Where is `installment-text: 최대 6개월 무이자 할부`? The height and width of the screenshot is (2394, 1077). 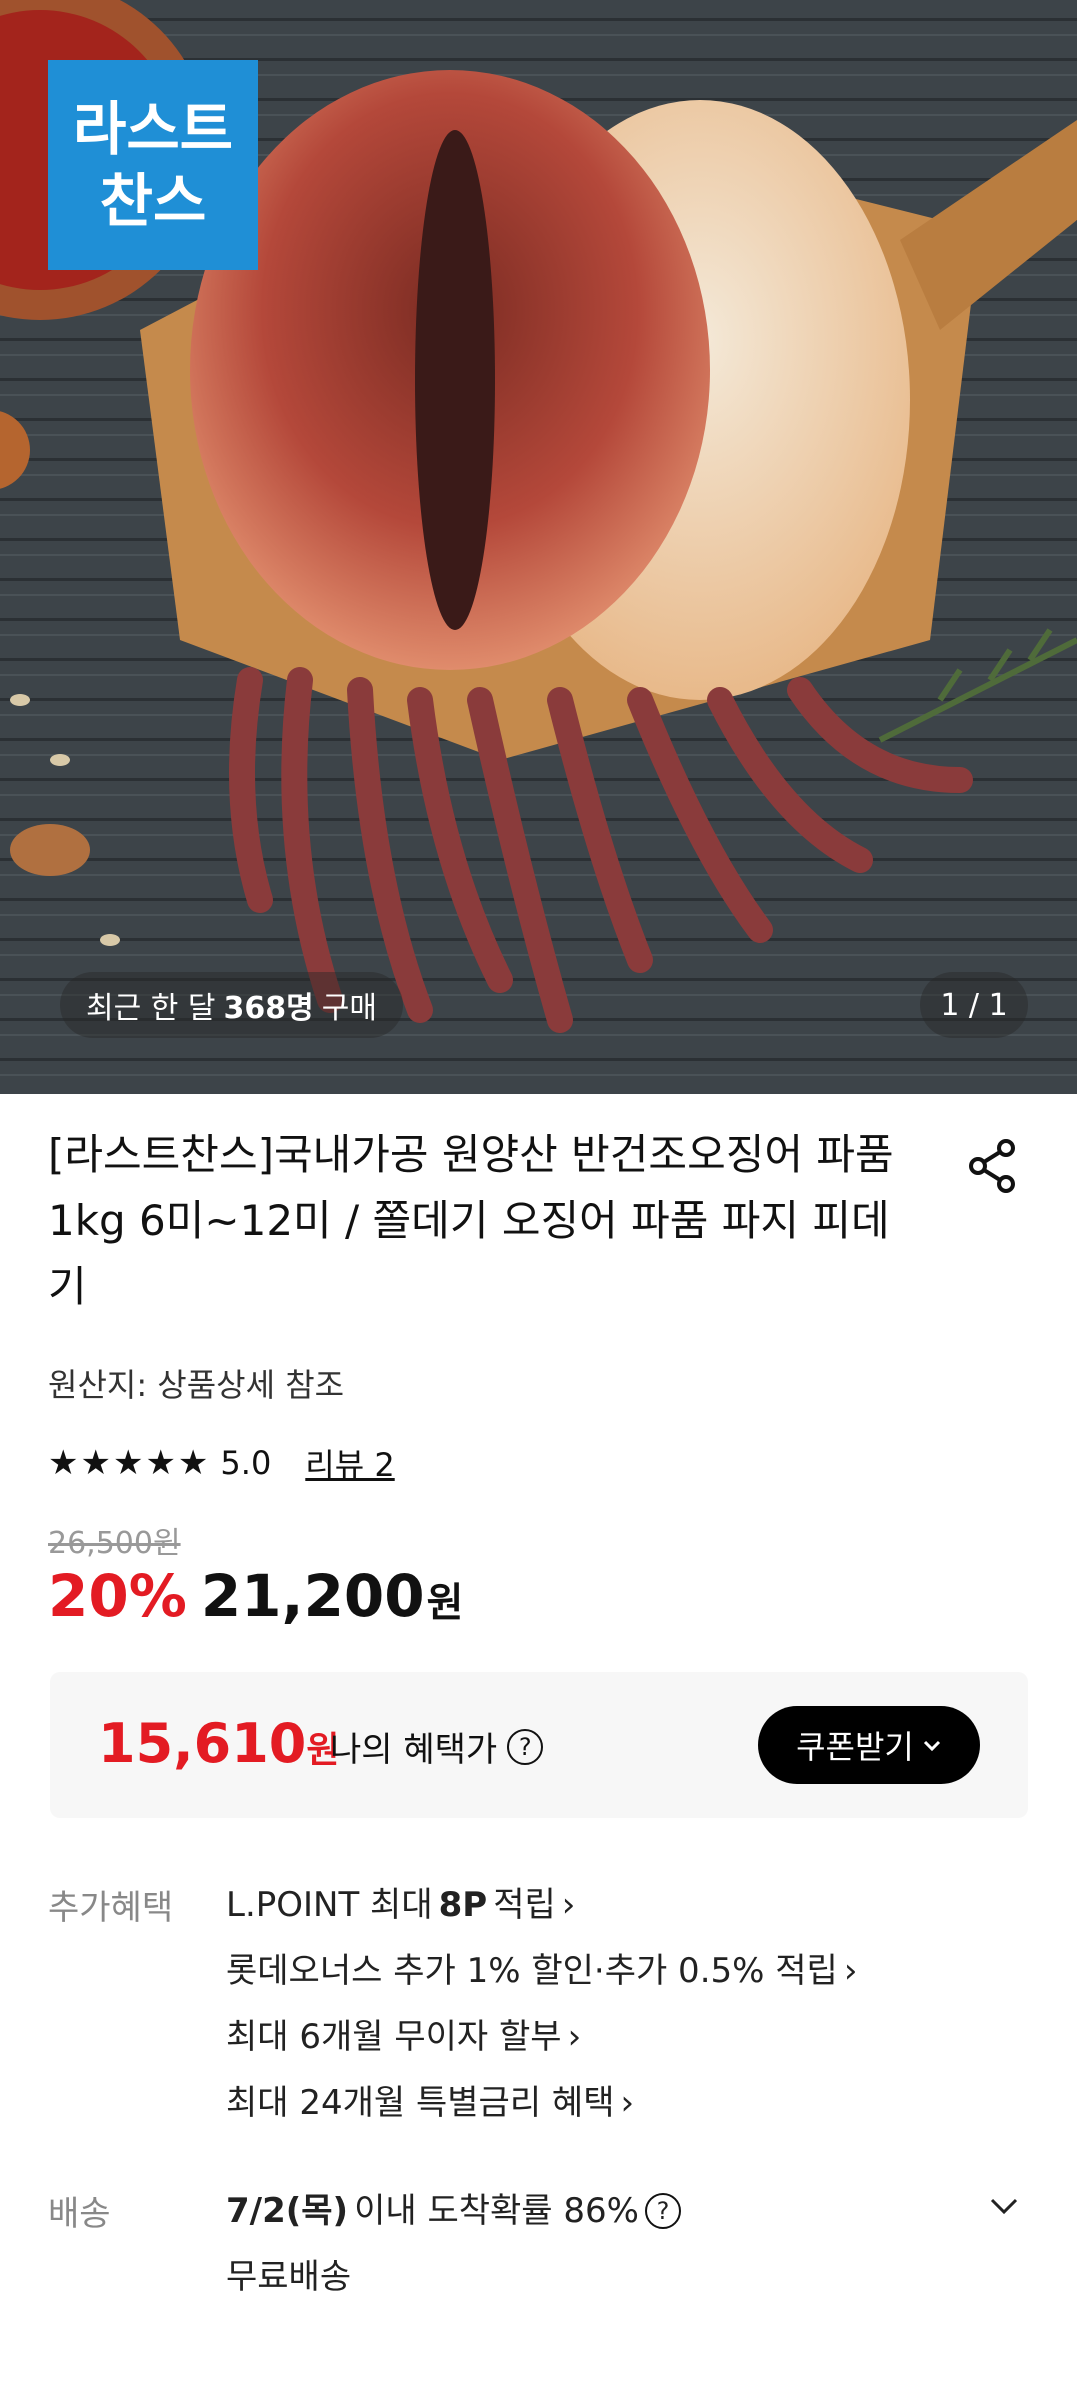 installment-text: 최대 6개월 무이자 할부 is located at coordinates (394, 2037).